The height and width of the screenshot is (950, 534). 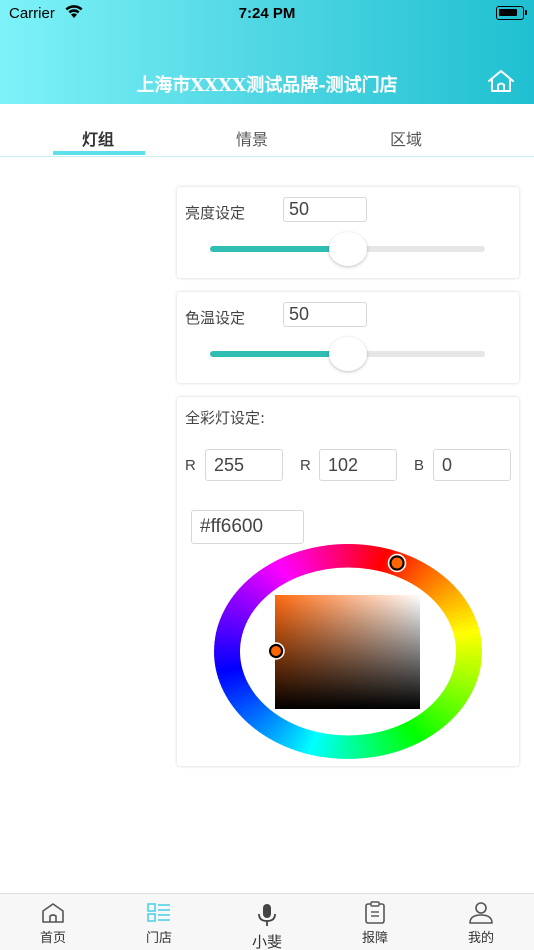 I want to click on color-temp-card: 色温设定 50, so click(x=348, y=337).